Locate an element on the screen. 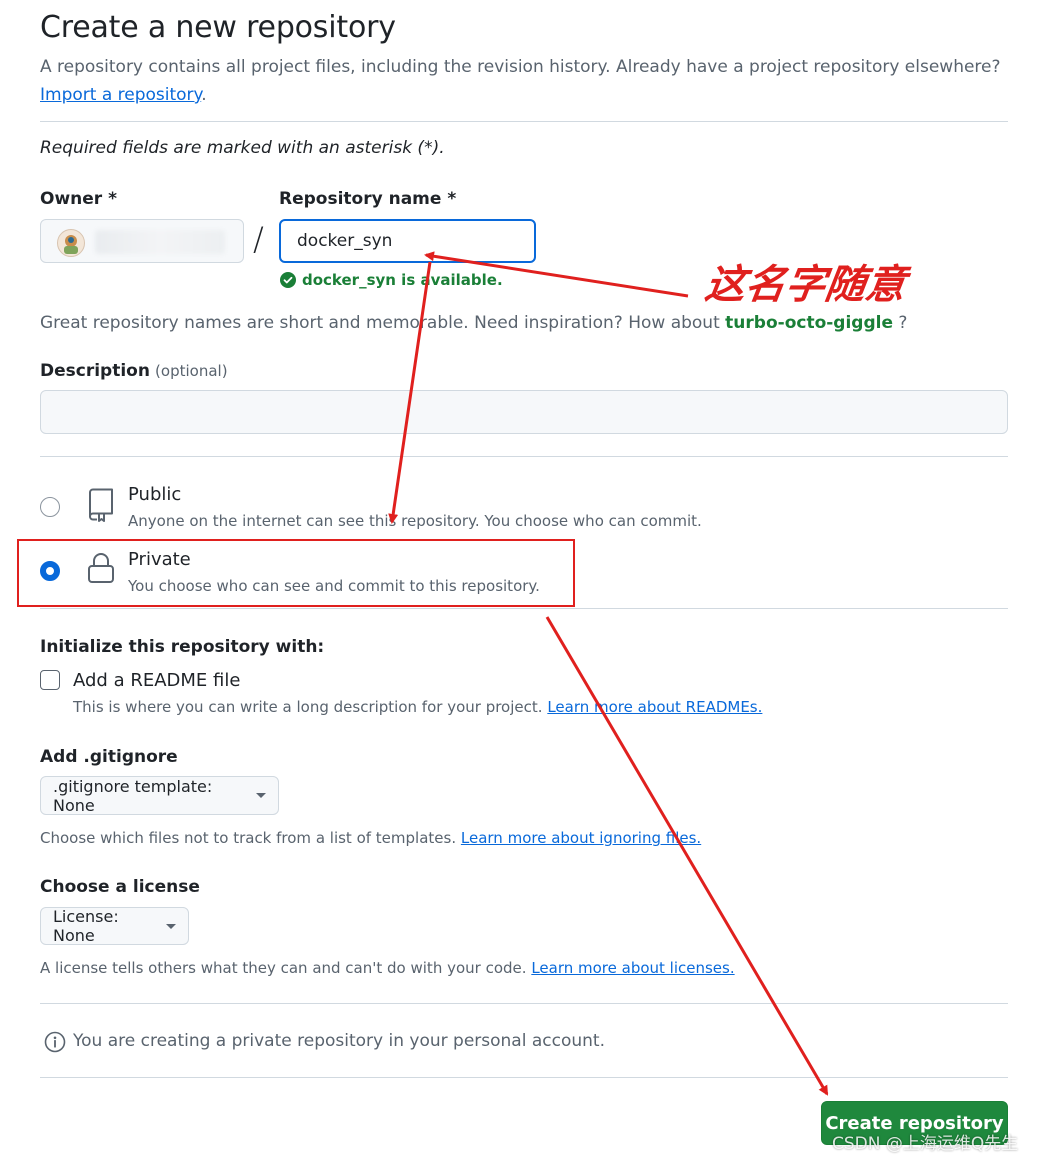 This screenshot has height=1158, width=1039. readme-label: Add a README file is located at coordinates (157, 680).